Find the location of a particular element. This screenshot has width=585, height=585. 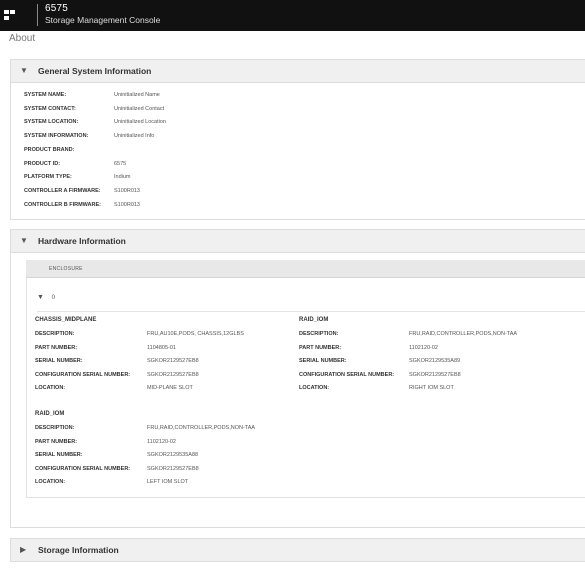

page-title: About is located at coordinates (22, 38).